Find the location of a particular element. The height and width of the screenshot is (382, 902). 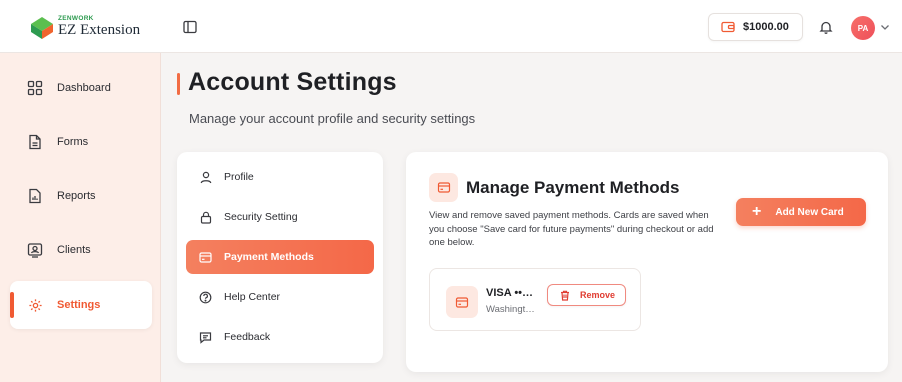

sidebar-item-reports: Reports is located at coordinates (81, 196).